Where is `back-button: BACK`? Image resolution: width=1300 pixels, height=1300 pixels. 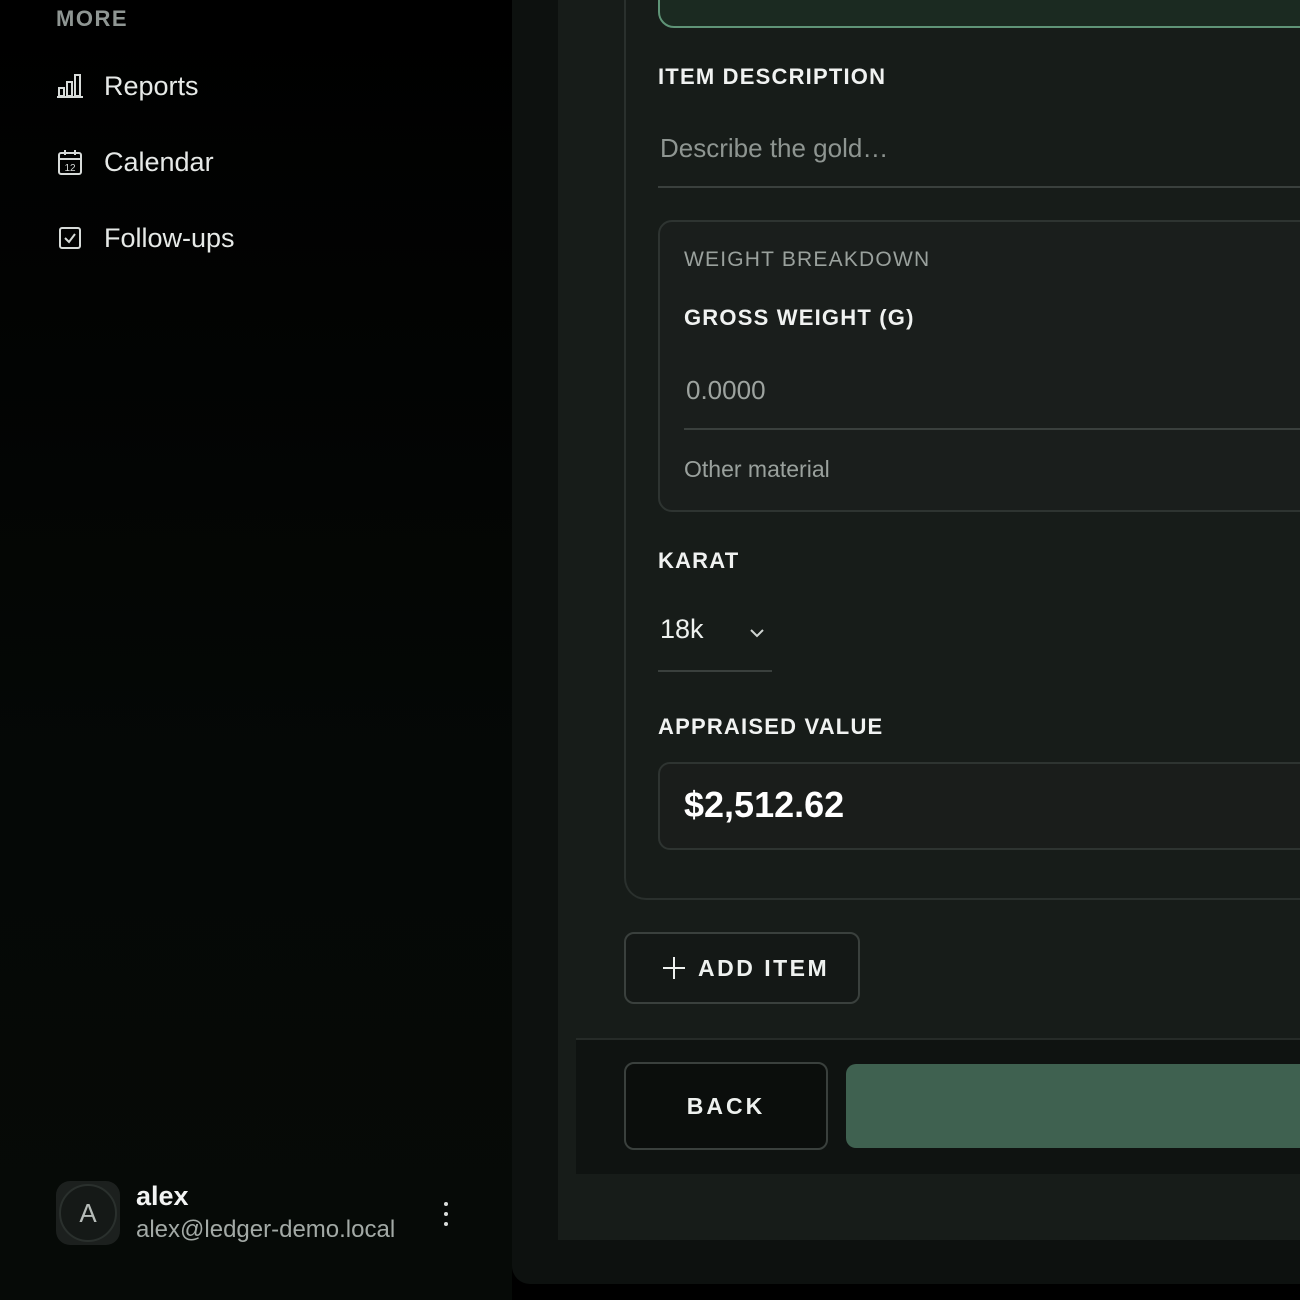 back-button: BACK is located at coordinates (726, 1106).